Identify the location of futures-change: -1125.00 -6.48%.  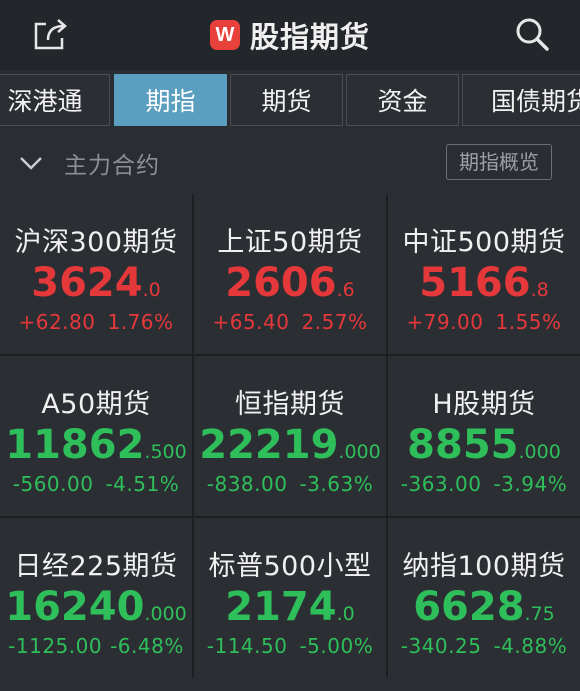
(96, 646).